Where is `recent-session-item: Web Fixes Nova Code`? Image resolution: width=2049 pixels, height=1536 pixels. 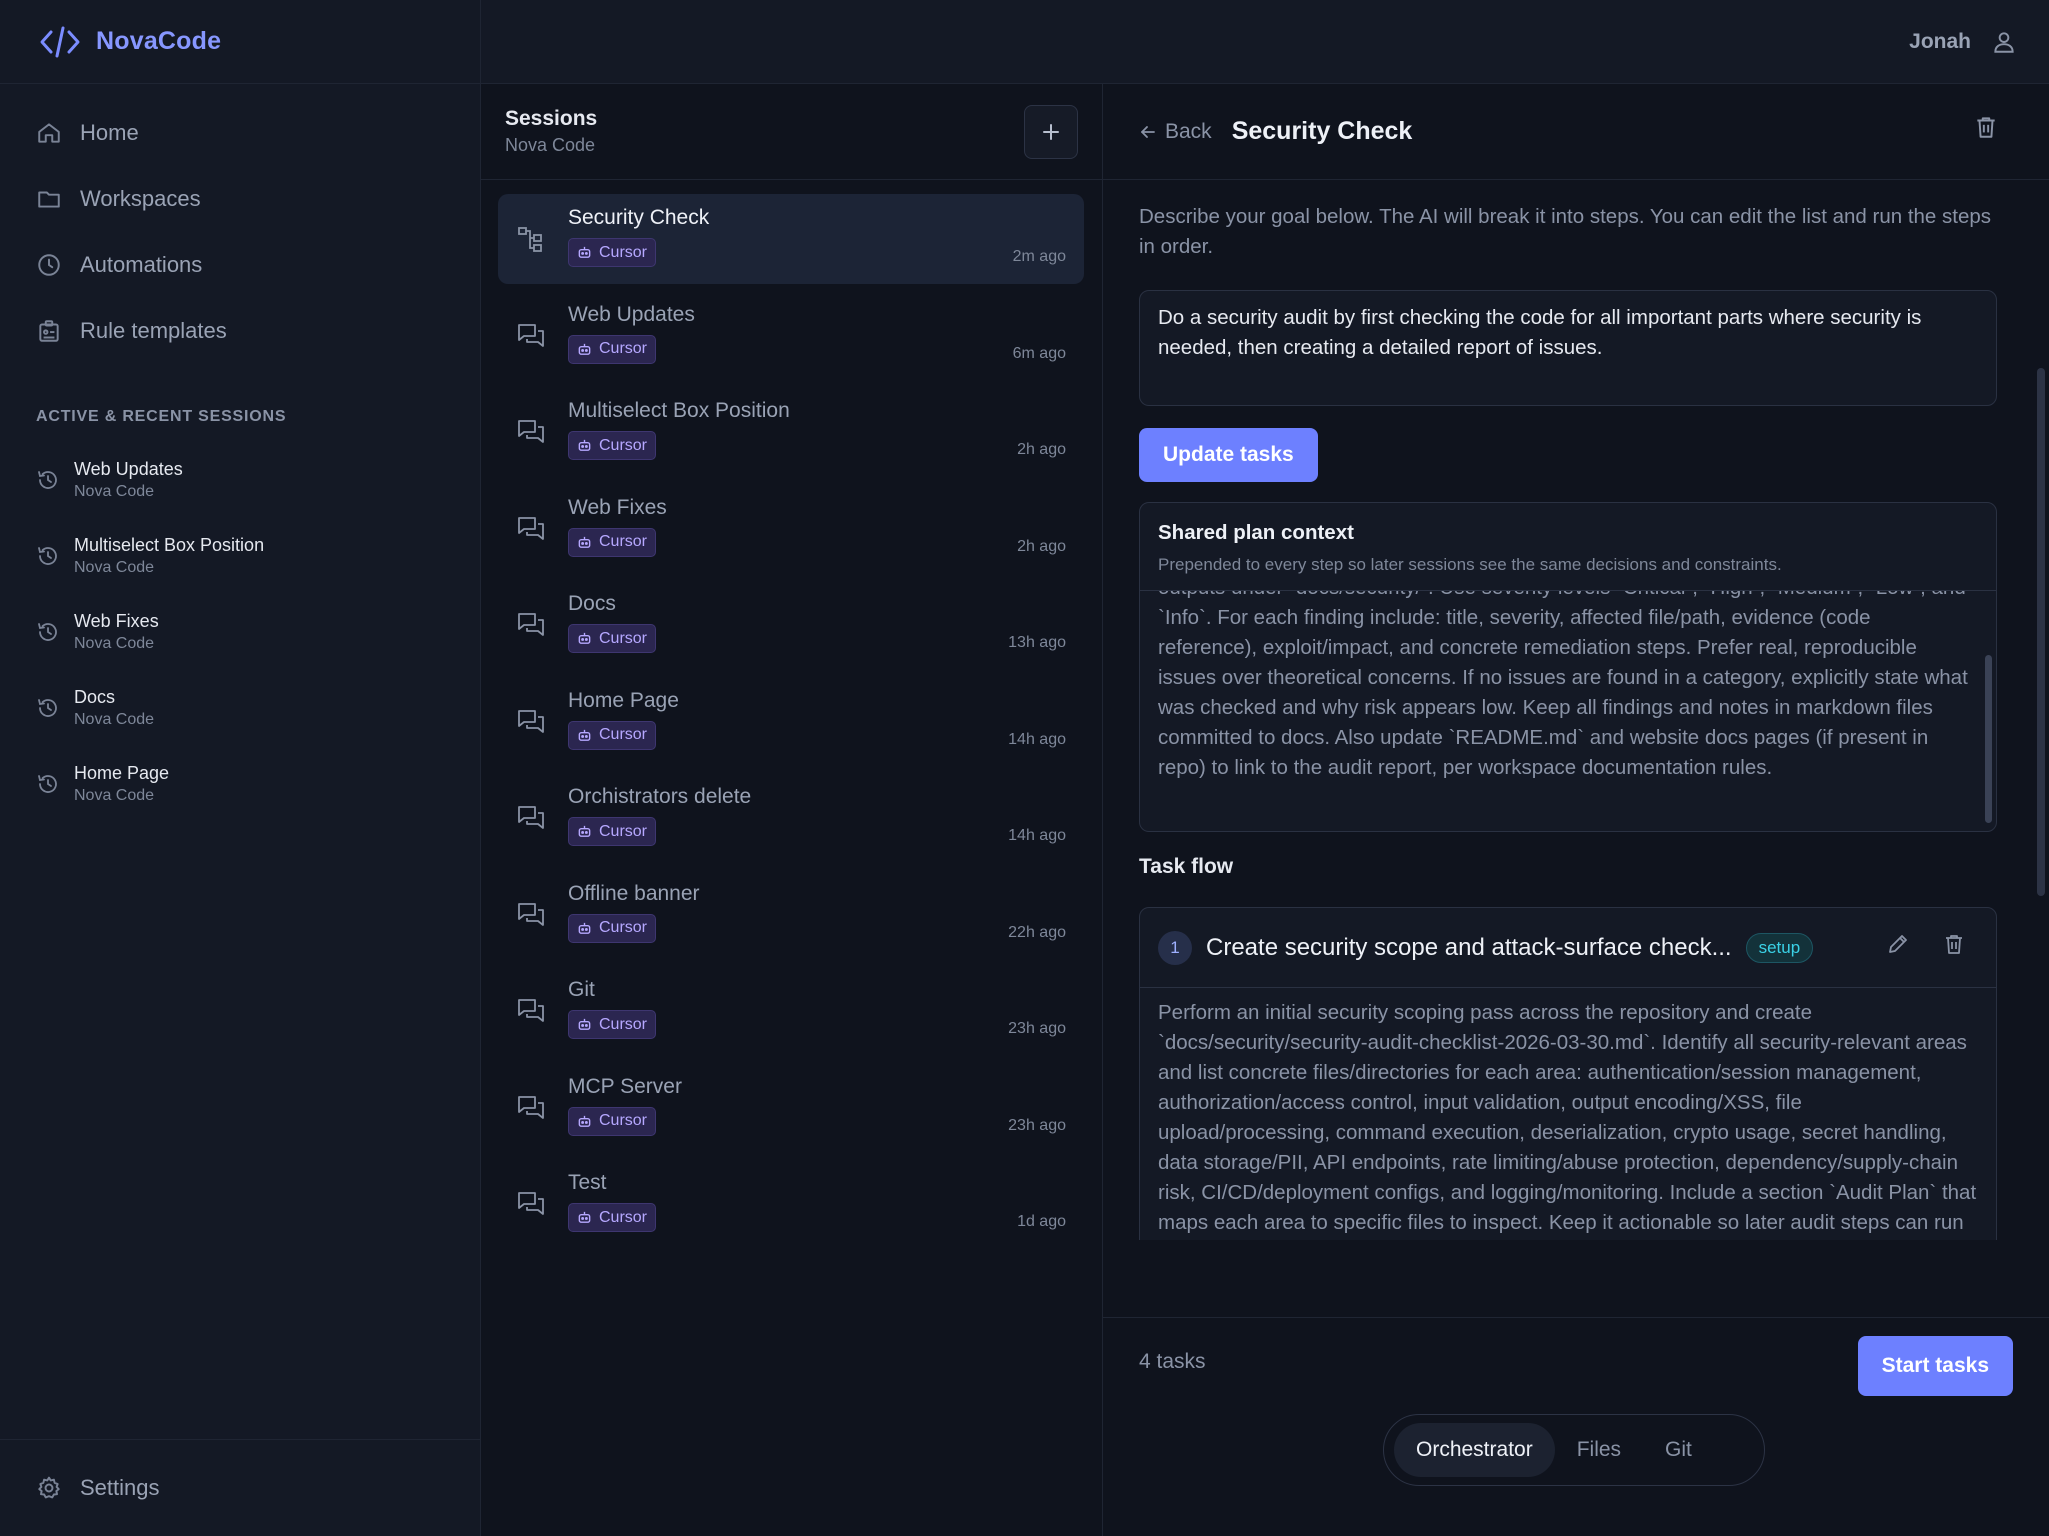 recent-session-item: Web Fixes Nova Code is located at coordinates (240, 632).